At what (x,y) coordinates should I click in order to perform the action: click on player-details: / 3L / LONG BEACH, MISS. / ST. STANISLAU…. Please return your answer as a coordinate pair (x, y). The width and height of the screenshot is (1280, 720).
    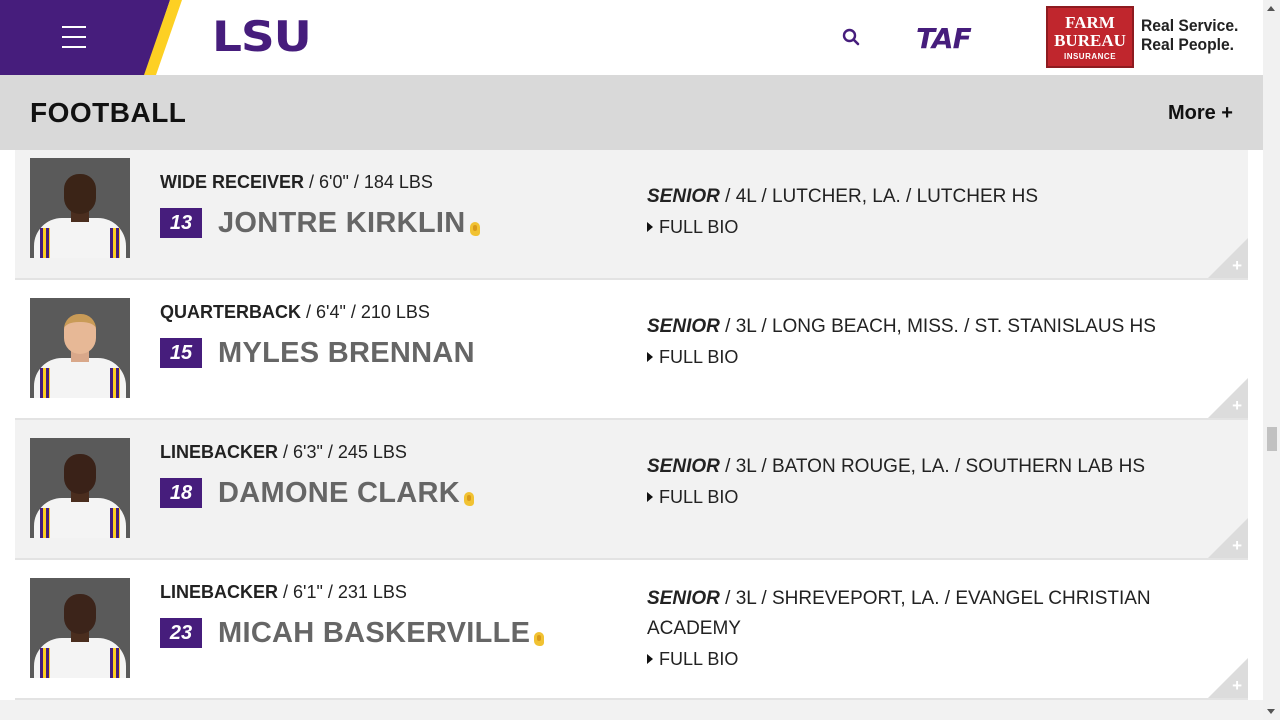
    Looking at the image, I should click on (937, 326).